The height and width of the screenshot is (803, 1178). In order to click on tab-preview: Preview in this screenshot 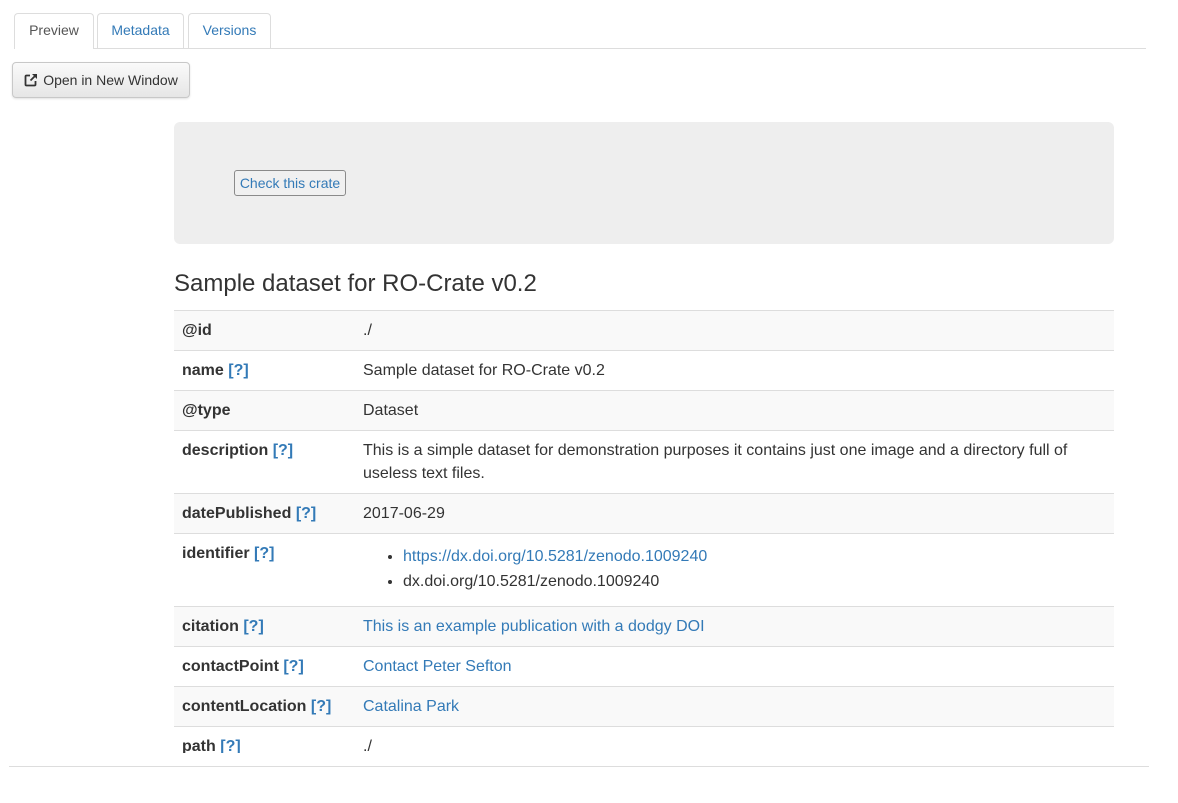, I will do `click(54, 31)`.